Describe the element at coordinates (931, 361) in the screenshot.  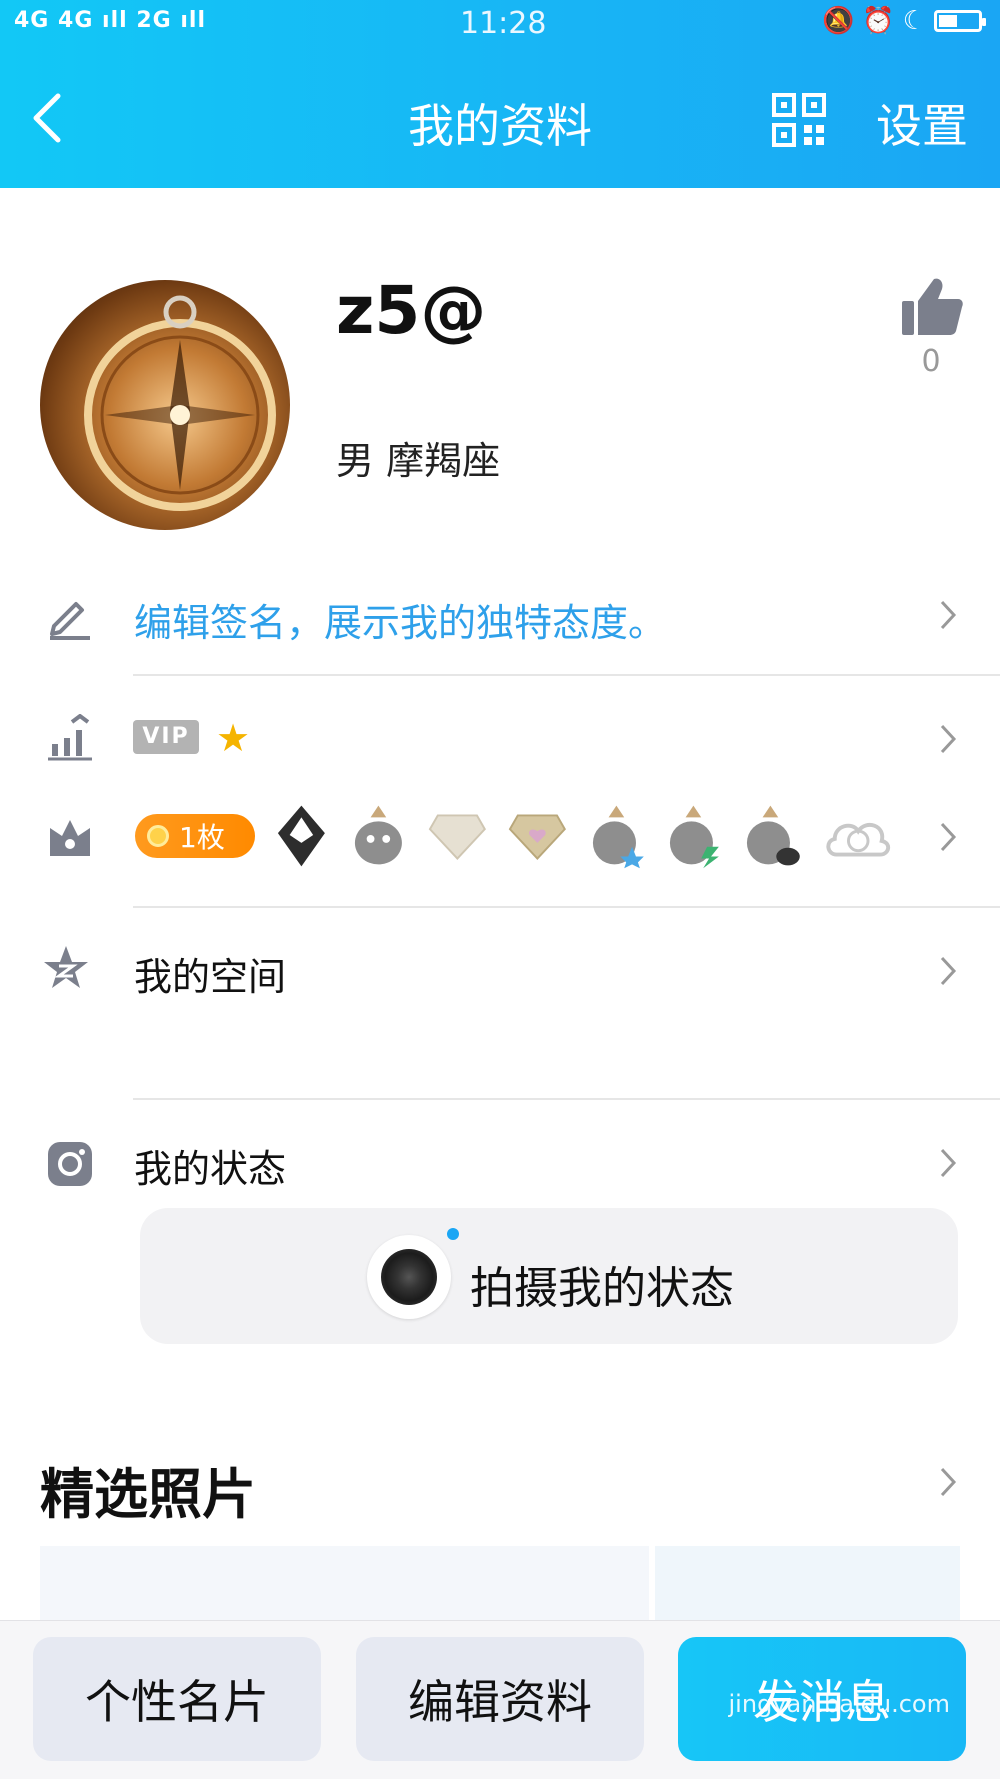
I see `like-count: 0` at that location.